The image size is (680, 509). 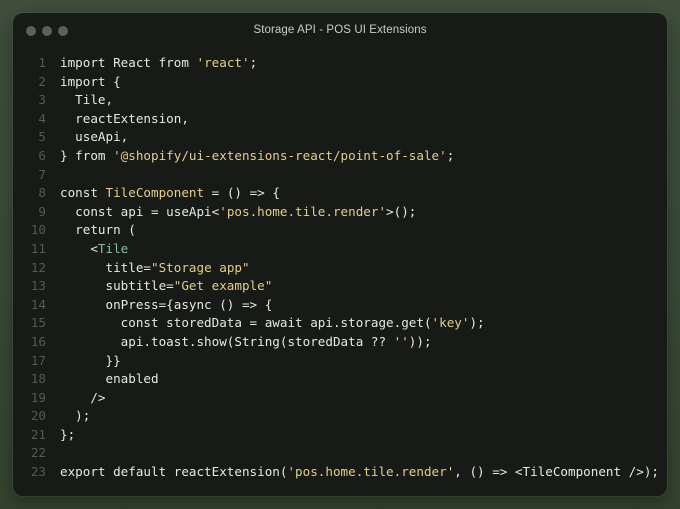 What do you see at coordinates (42, 81) in the screenshot?
I see `line-number: 2` at bounding box center [42, 81].